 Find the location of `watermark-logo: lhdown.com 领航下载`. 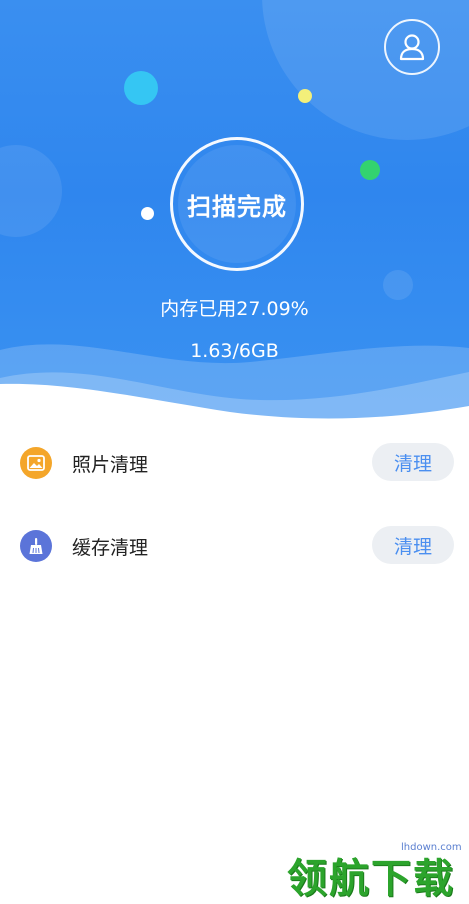

watermark-logo: lhdown.com 领航下载 is located at coordinates (375, 872).